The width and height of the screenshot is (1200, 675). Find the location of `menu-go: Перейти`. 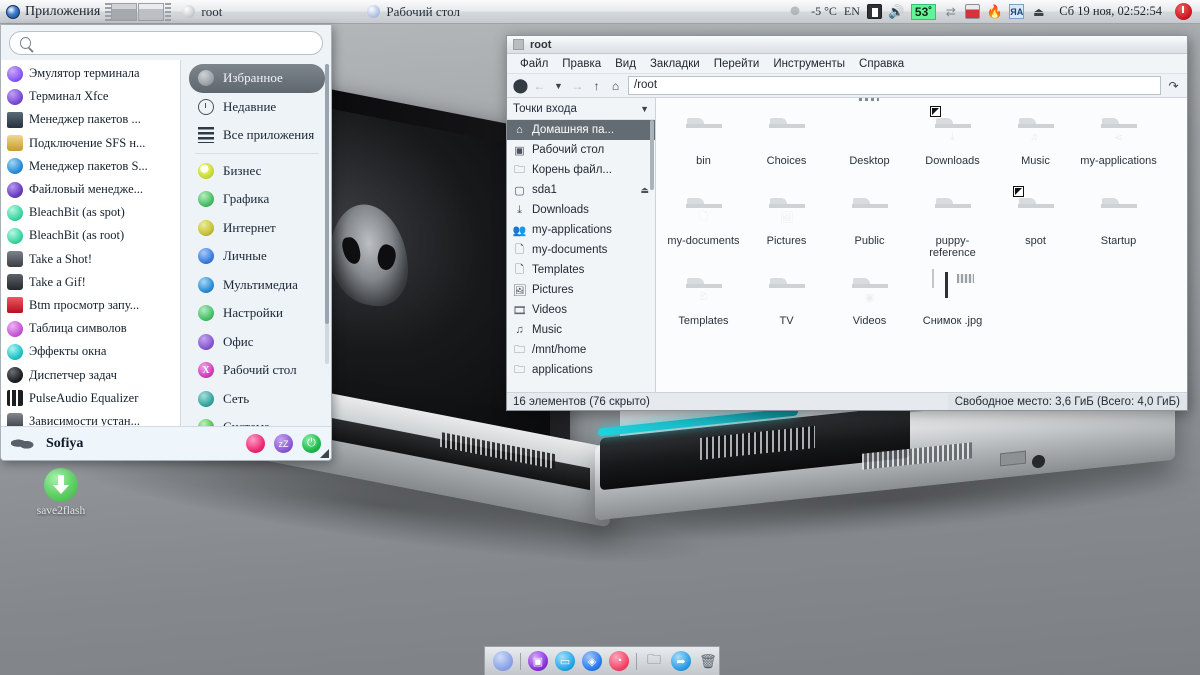

menu-go: Перейти is located at coordinates (737, 64).